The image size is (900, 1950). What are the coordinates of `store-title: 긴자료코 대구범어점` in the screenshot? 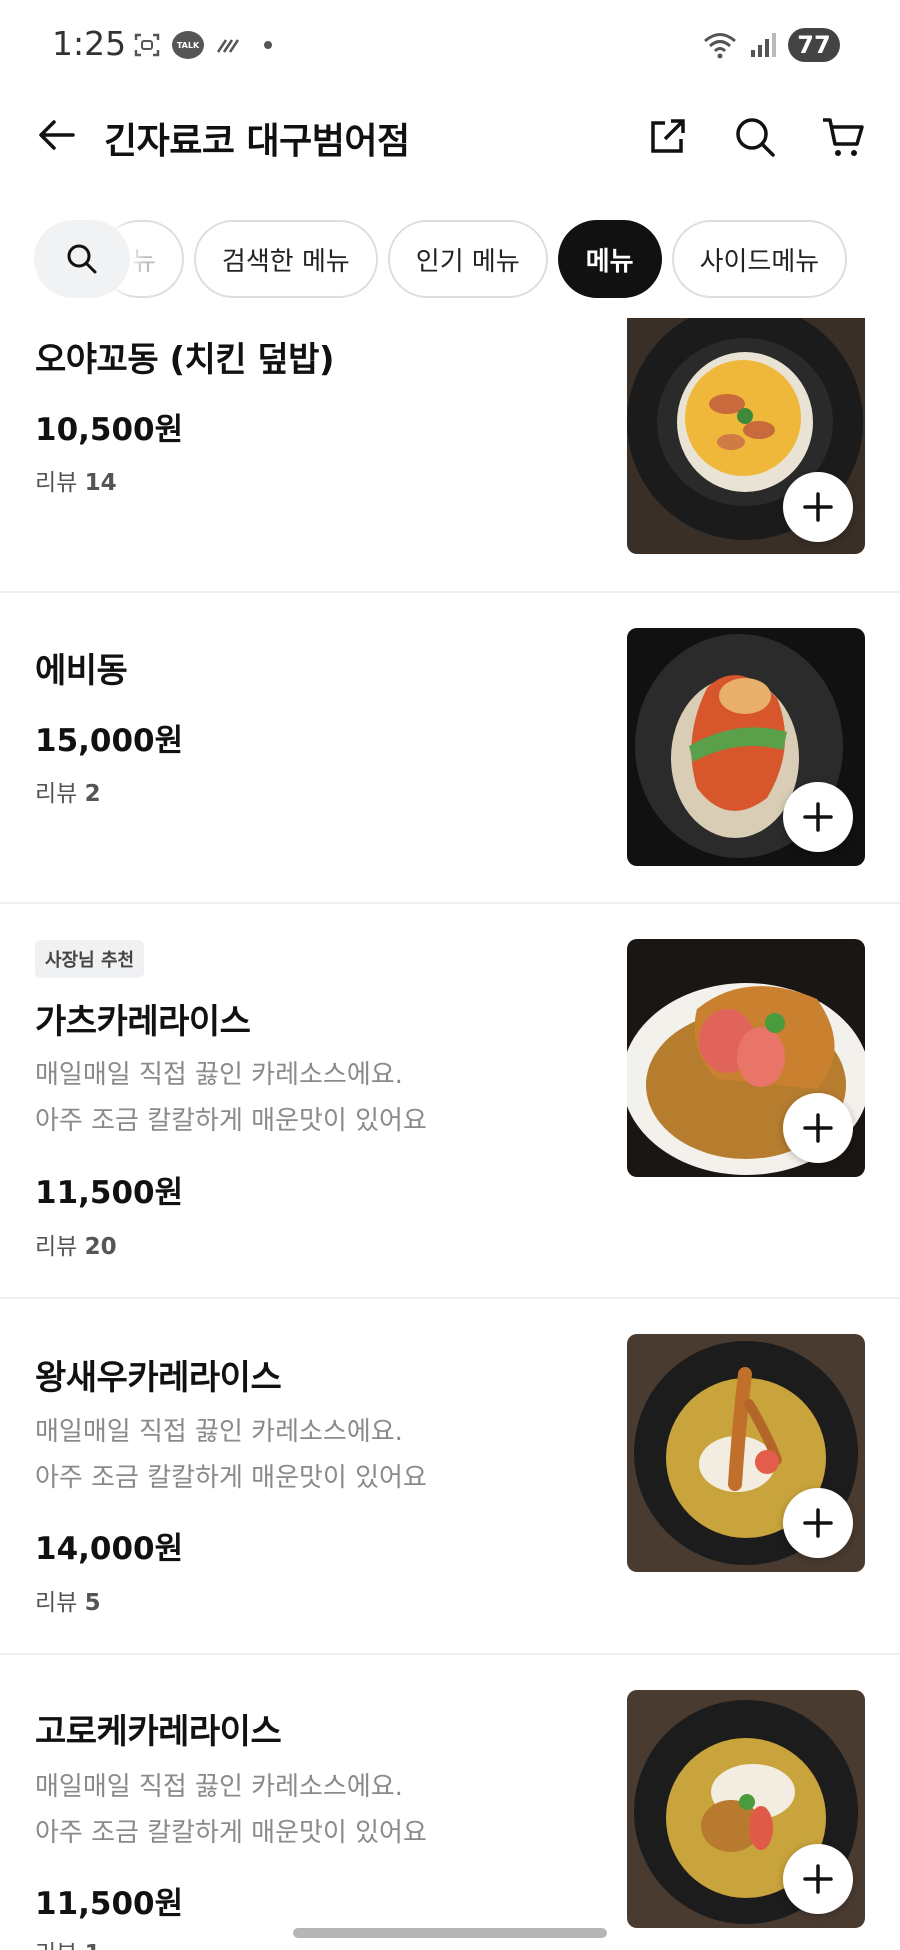 It's located at (257, 141).